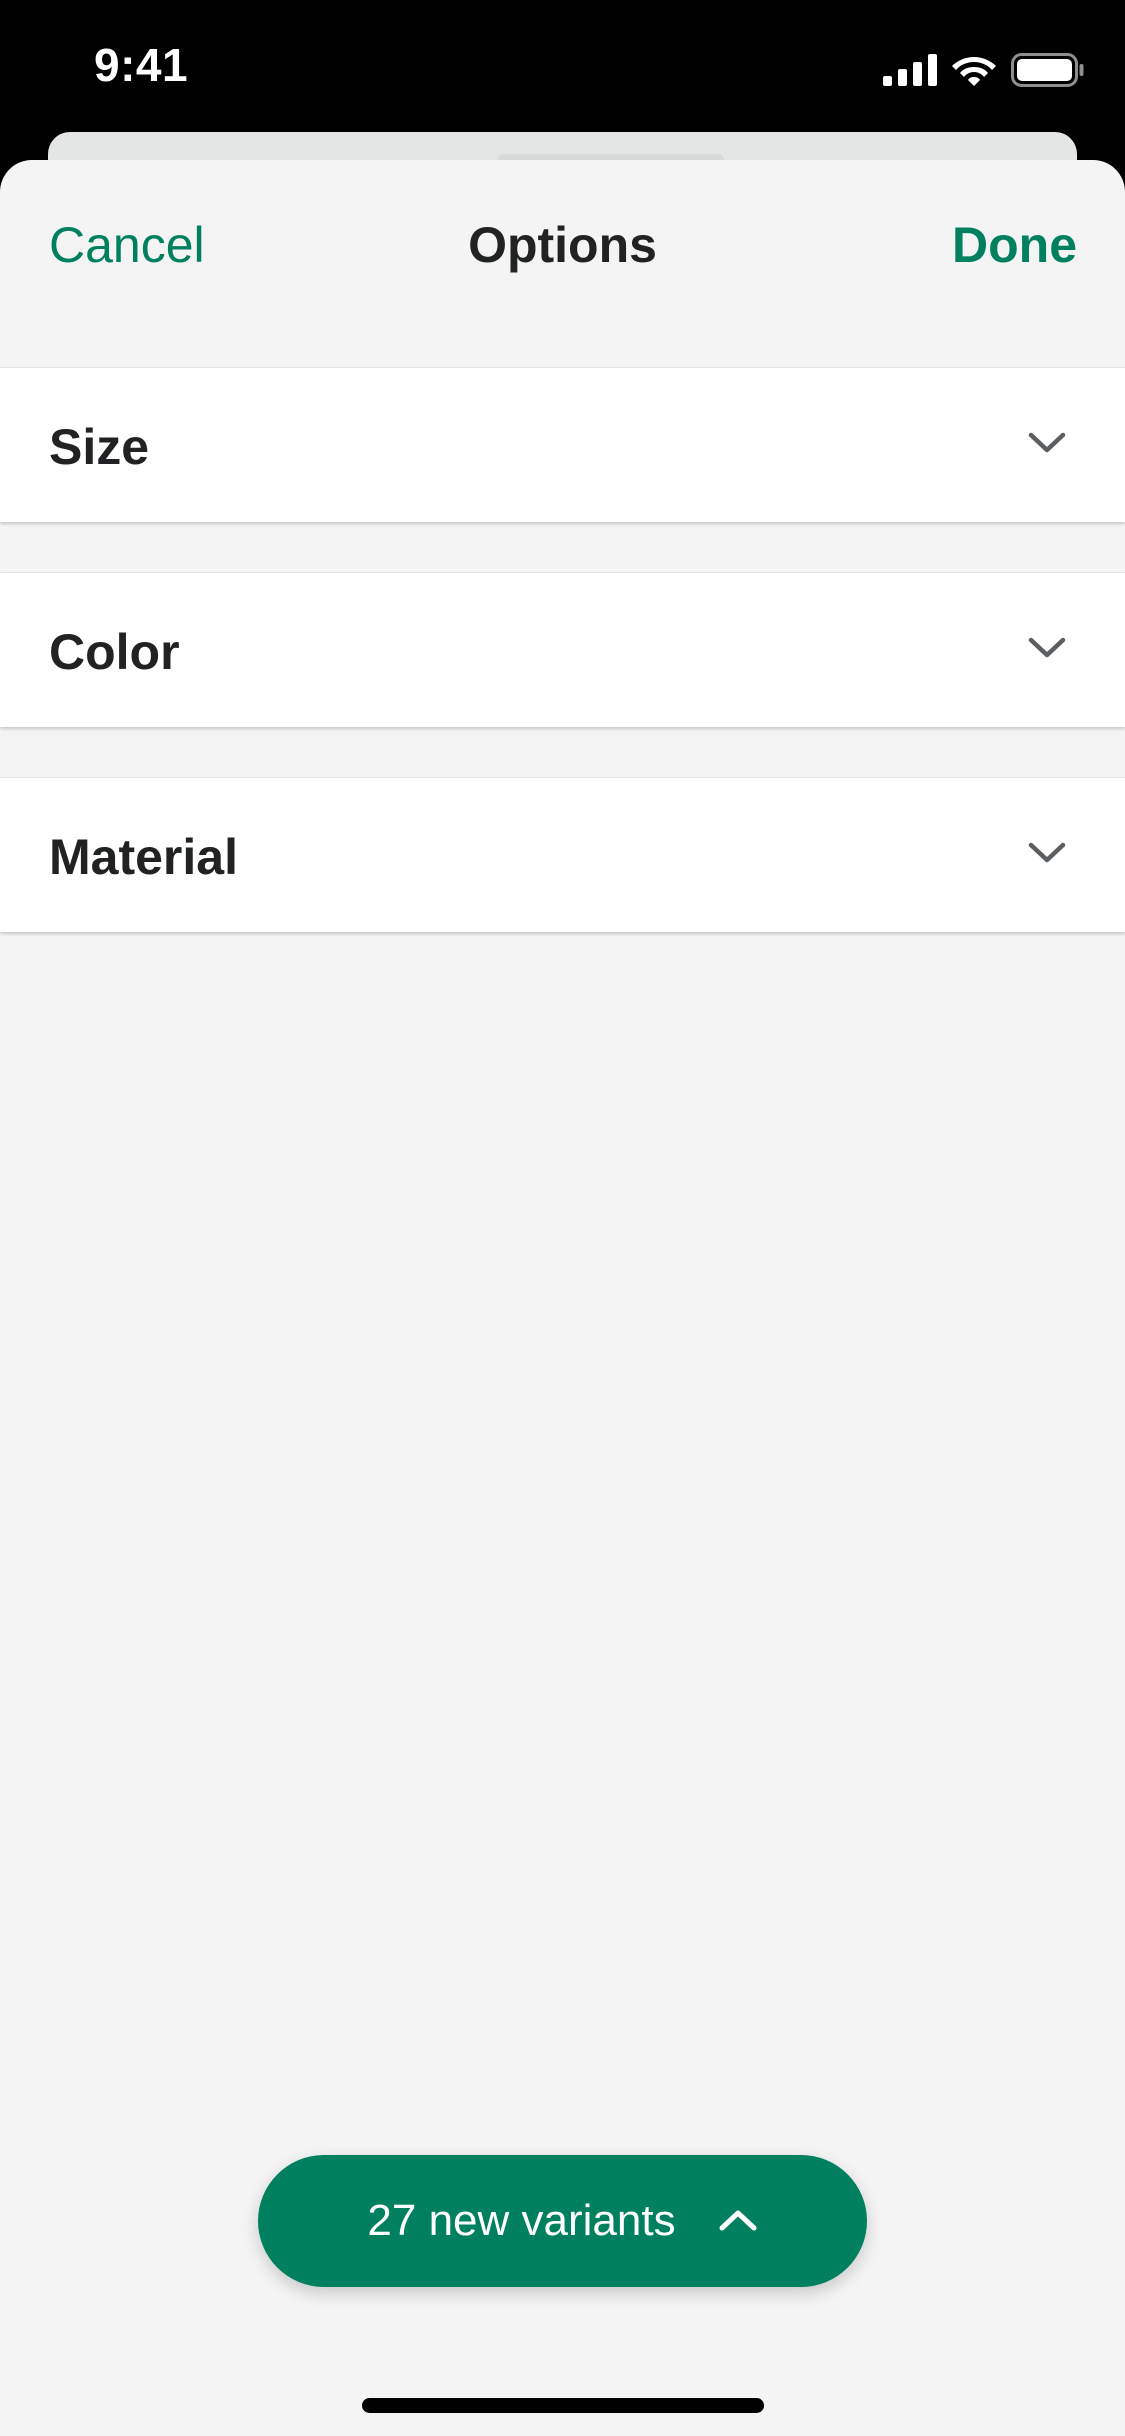  I want to click on cellular-signal-icon, so click(910, 70).